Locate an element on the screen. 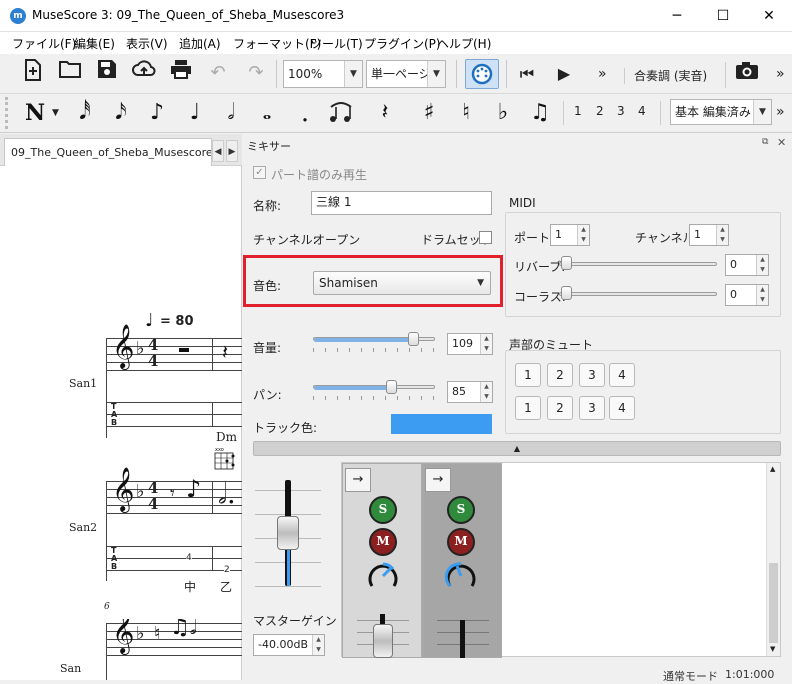  workspace-combobox: 基本 編集済み ▼ is located at coordinates (721, 112).